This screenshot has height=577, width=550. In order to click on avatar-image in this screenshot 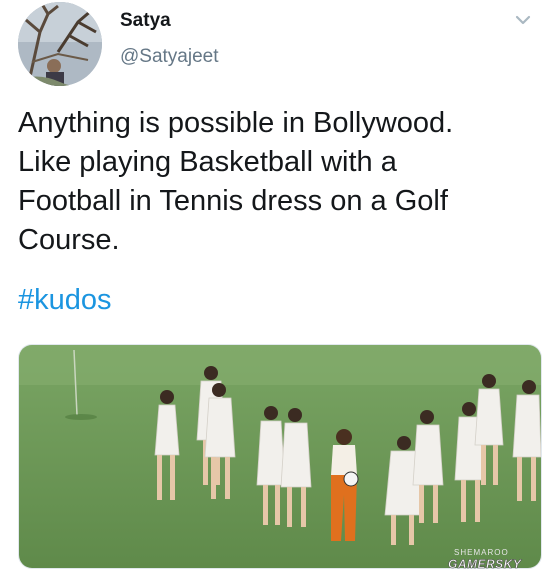, I will do `click(60, 44)`.